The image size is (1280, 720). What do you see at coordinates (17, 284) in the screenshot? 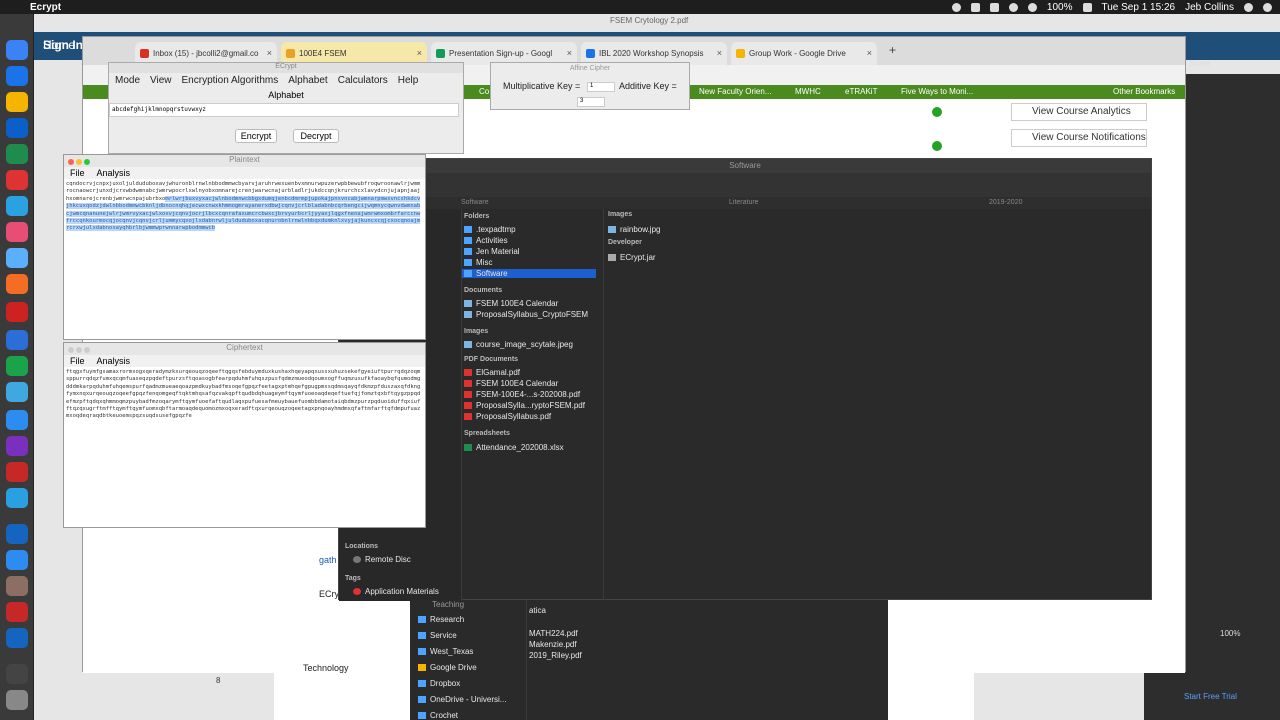
I see `matlab-icon` at bounding box center [17, 284].